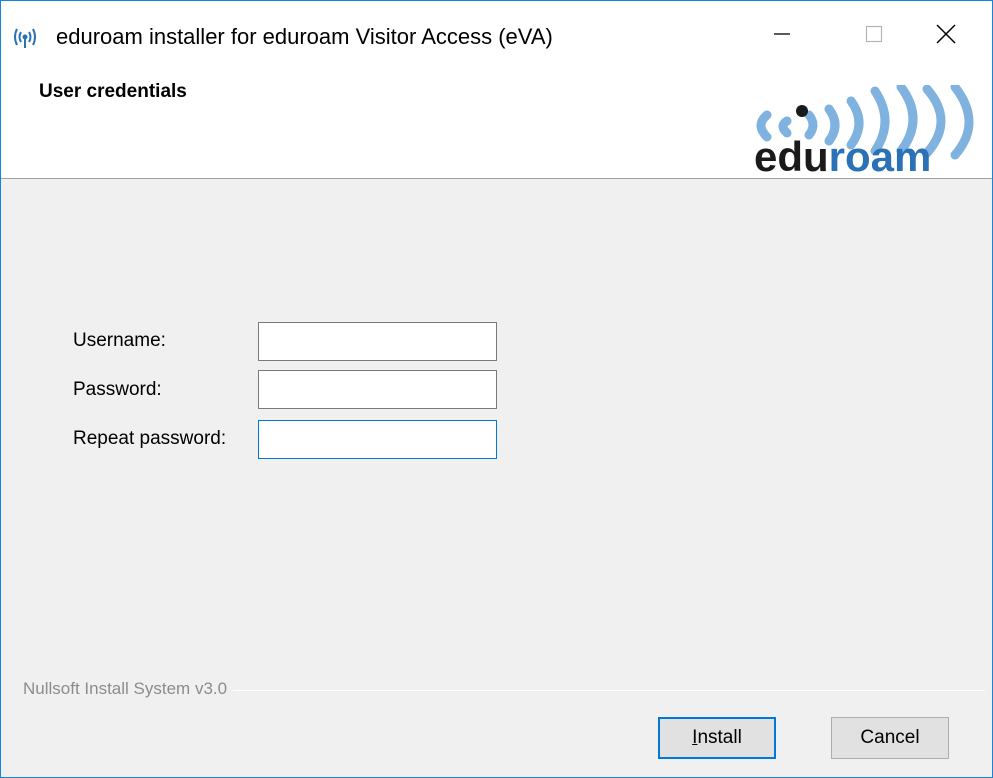 This screenshot has height=778, width=993. What do you see at coordinates (119, 340) in the screenshot?
I see `username-label: Username:` at bounding box center [119, 340].